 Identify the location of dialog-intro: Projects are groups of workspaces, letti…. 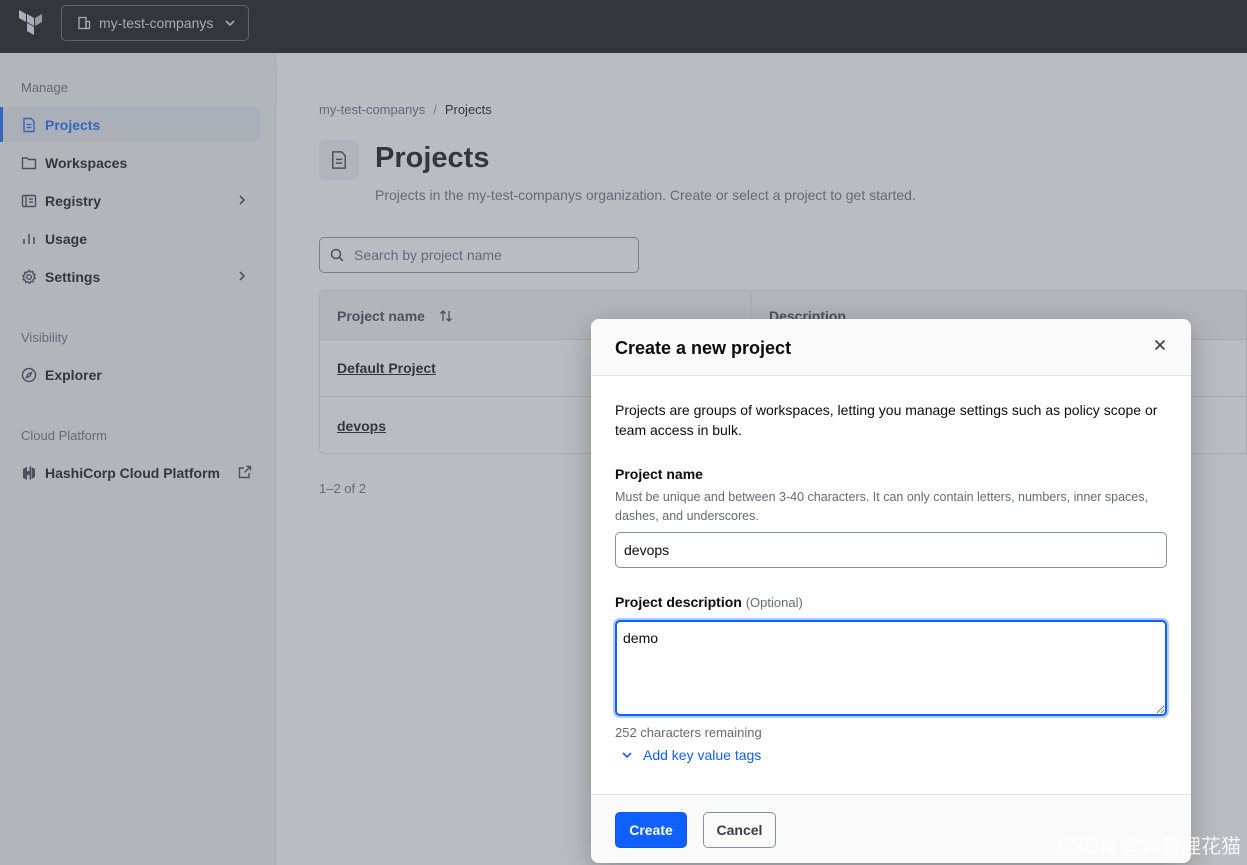
(886, 420).